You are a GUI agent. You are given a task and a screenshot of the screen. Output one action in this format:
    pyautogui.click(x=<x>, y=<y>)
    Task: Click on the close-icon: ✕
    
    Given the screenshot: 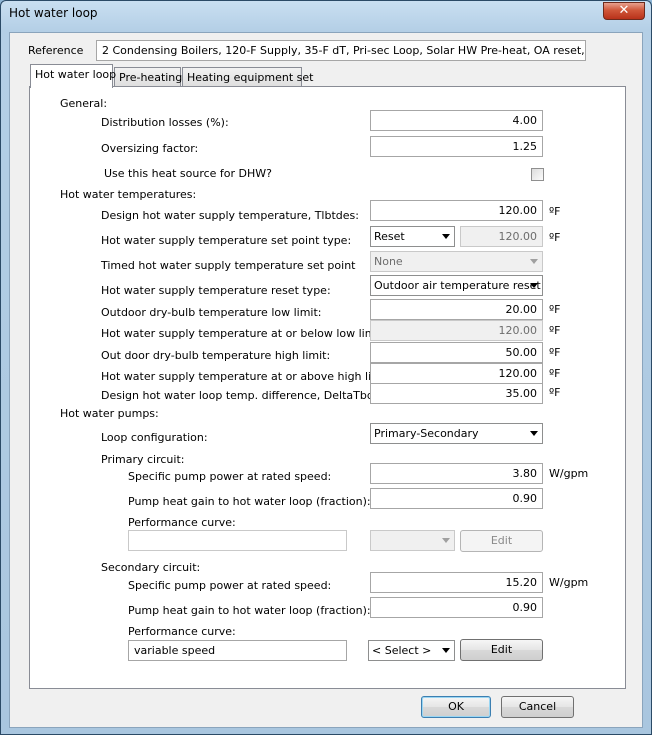 What is the action you would take?
    pyautogui.click(x=624, y=10)
    